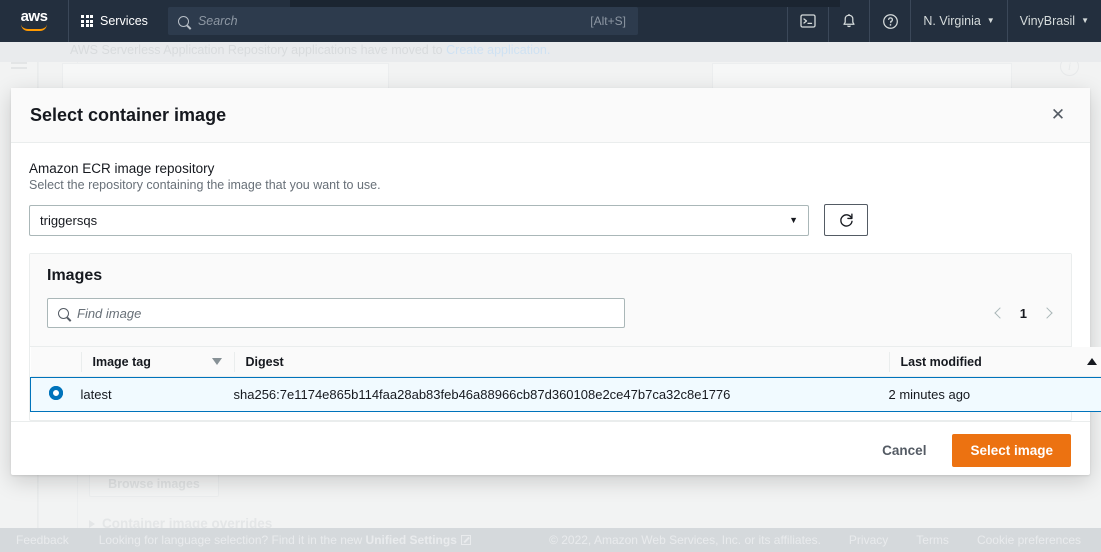  Describe the element at coordinates (994, 394) in the screenshot. I see `cell-last-modified: 2 minutes ago` at that location.